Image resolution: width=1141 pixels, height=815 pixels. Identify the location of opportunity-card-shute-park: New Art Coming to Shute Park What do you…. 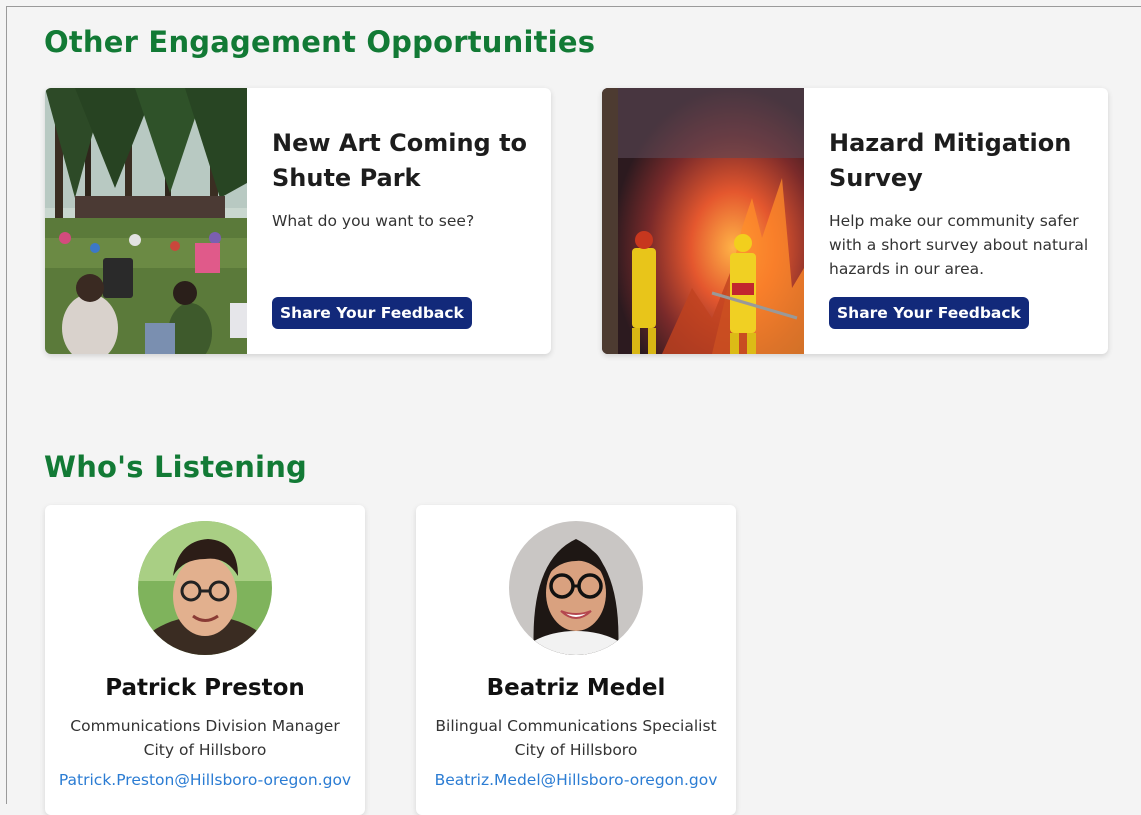
(298, 221).